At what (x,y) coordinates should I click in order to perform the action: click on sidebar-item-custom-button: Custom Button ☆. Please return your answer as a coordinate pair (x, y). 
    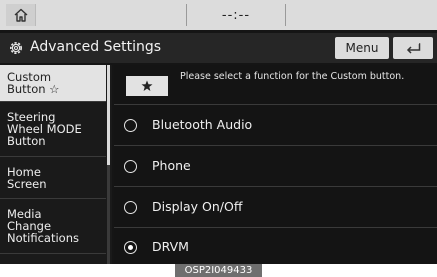
    Looking at the image, I should click on (53, 83).